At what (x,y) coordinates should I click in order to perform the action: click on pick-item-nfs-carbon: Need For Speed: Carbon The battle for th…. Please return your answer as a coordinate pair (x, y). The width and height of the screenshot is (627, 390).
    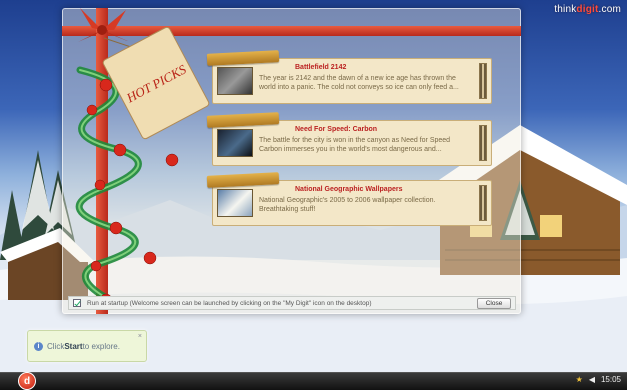
    Looking at the image, I should click on (349, 139).